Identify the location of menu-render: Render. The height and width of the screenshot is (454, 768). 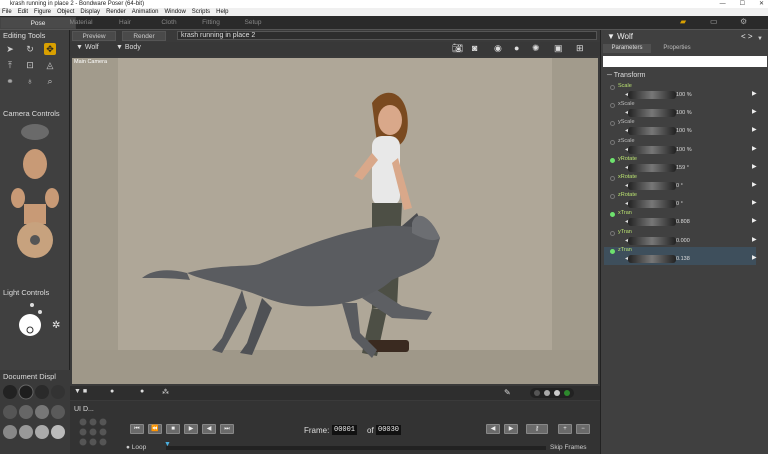
(116, 12).